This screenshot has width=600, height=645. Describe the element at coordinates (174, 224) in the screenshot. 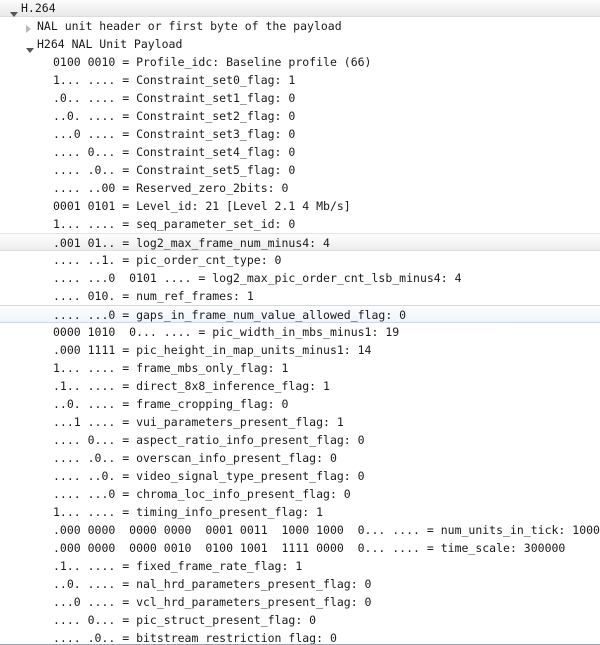

I see `tree-row-label: 1... .... = seq_parameter_set_id: 0` at that location.